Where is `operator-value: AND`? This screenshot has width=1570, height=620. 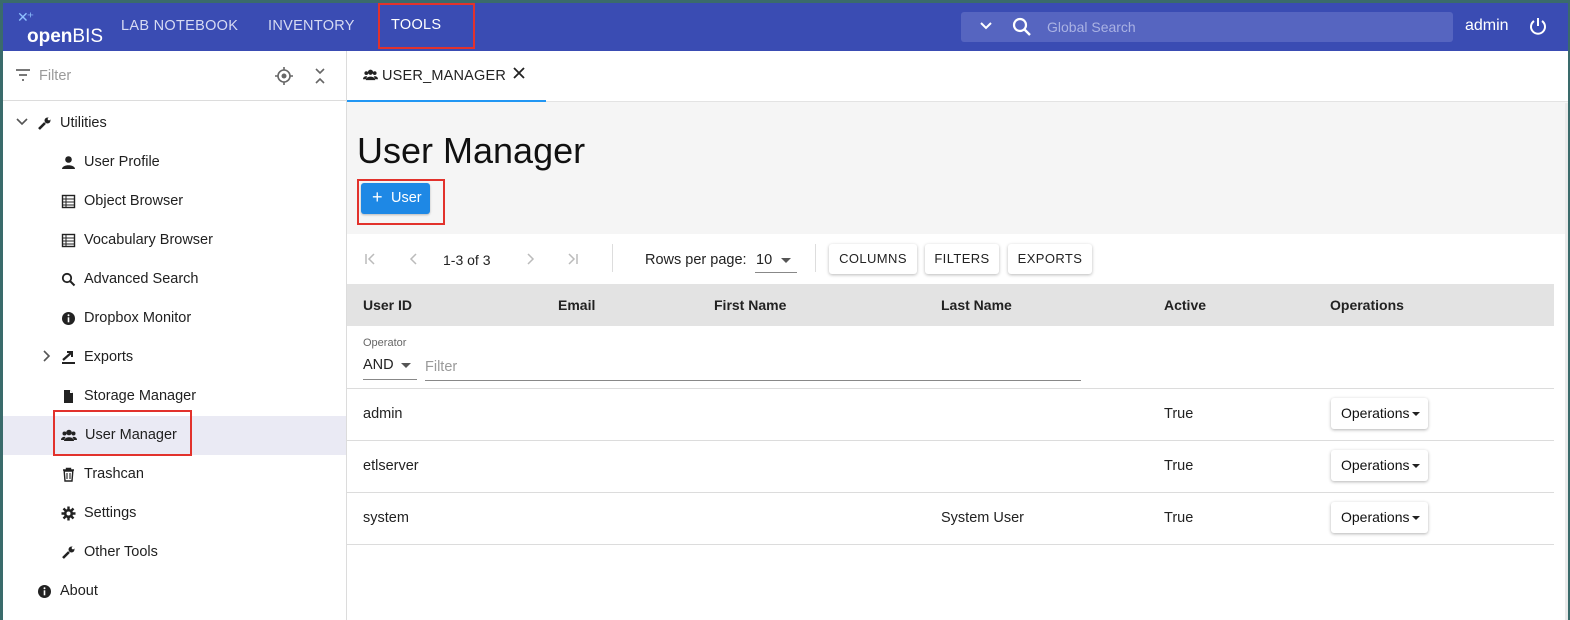
operator-value: AND is located at coordinates (378, 365).